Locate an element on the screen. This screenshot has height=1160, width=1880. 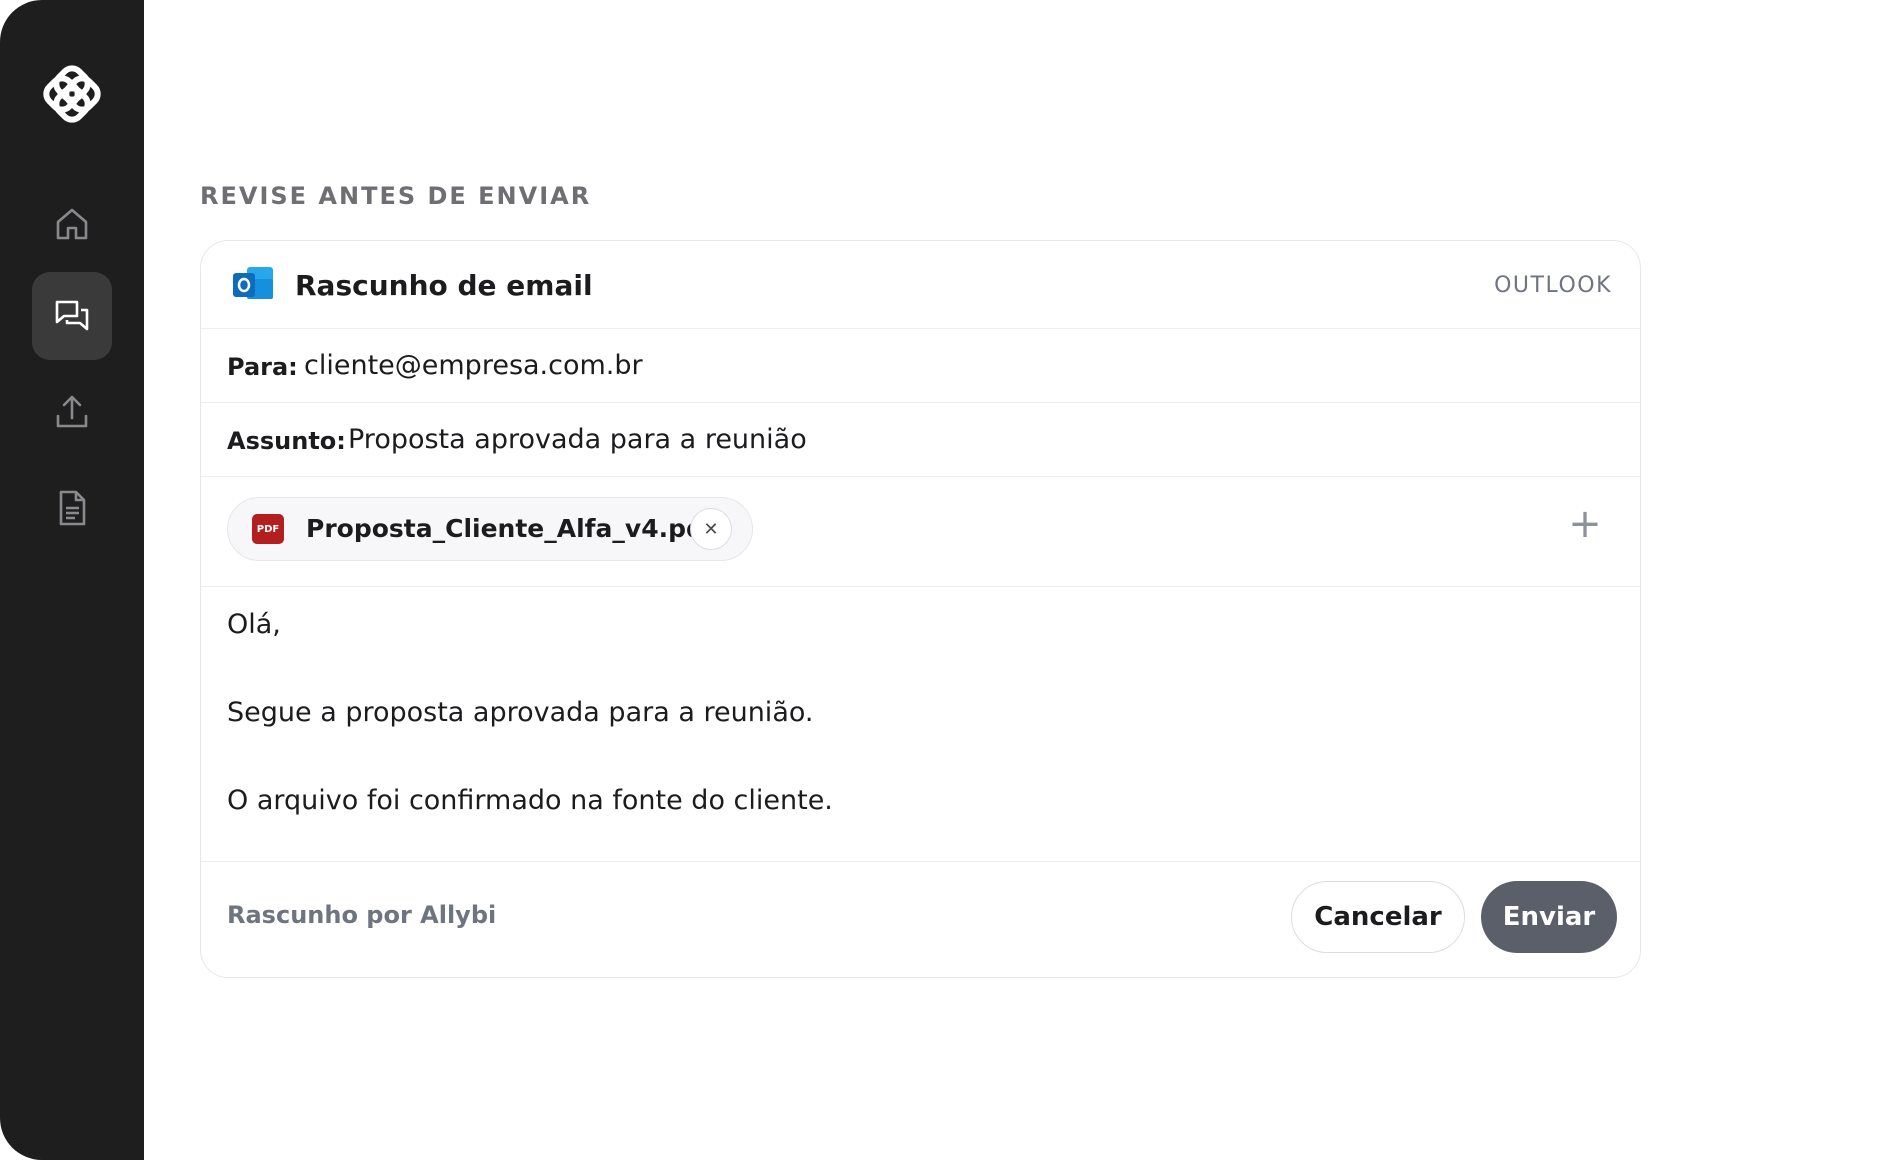
provider-label: OUTLOOK is located at coordinates (1553, 285).